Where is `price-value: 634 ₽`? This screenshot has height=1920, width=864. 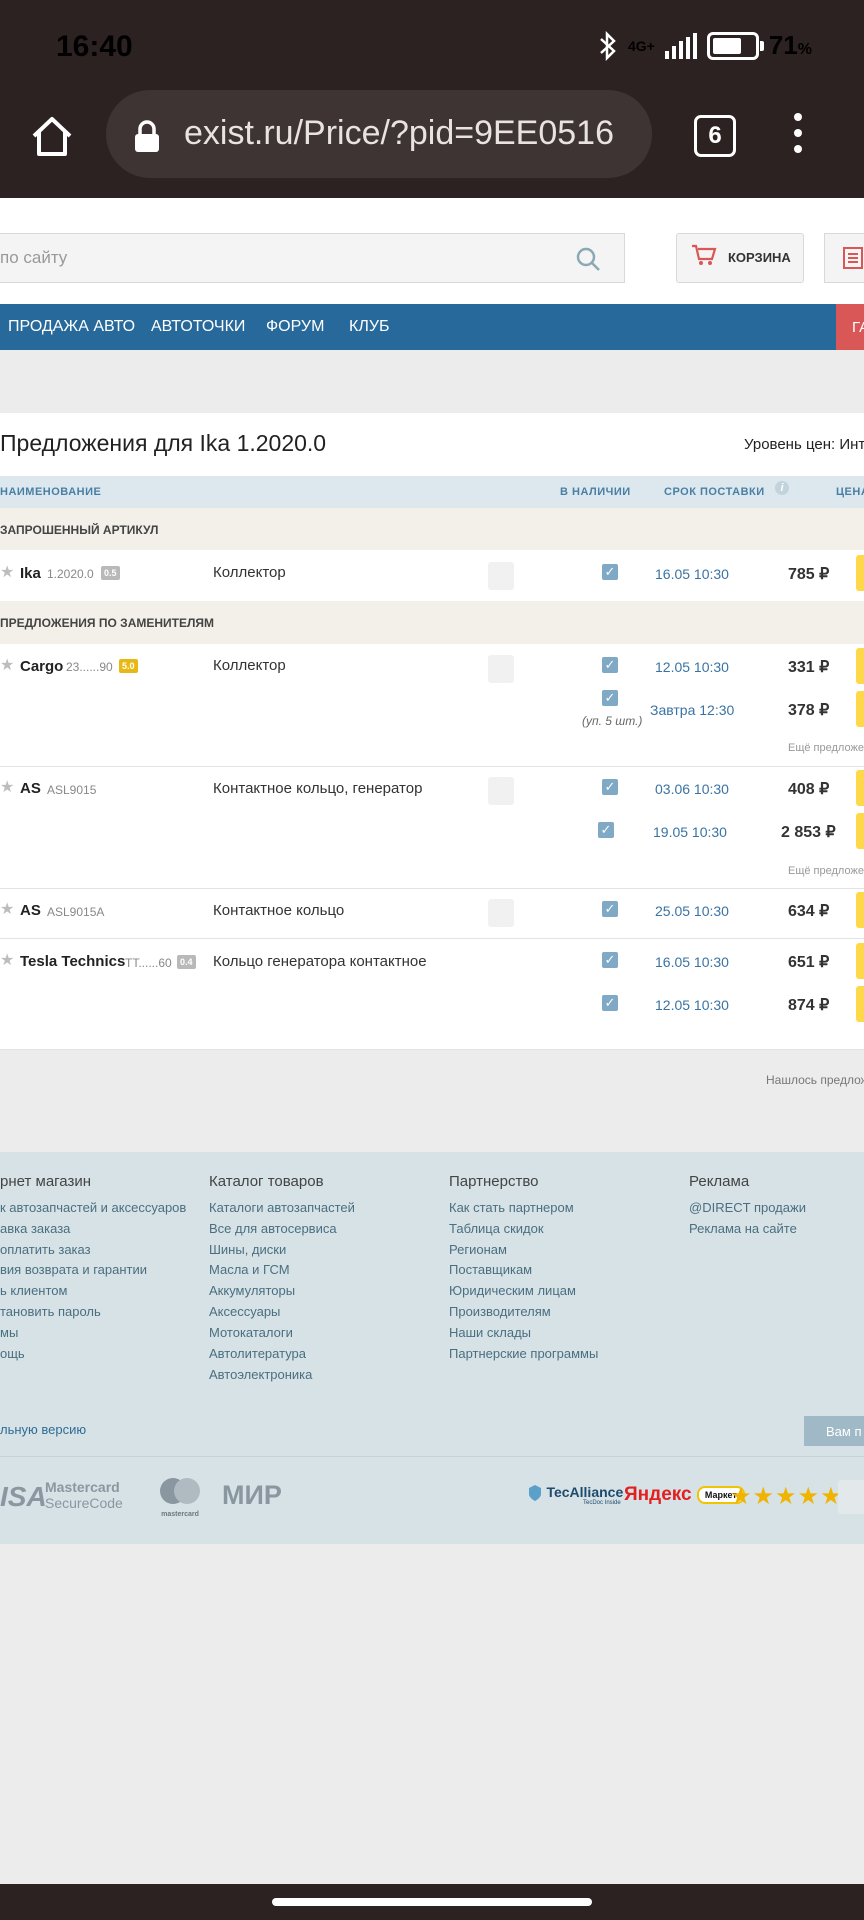 price-value: 634 ₽ is located at coordinates (809, 911).